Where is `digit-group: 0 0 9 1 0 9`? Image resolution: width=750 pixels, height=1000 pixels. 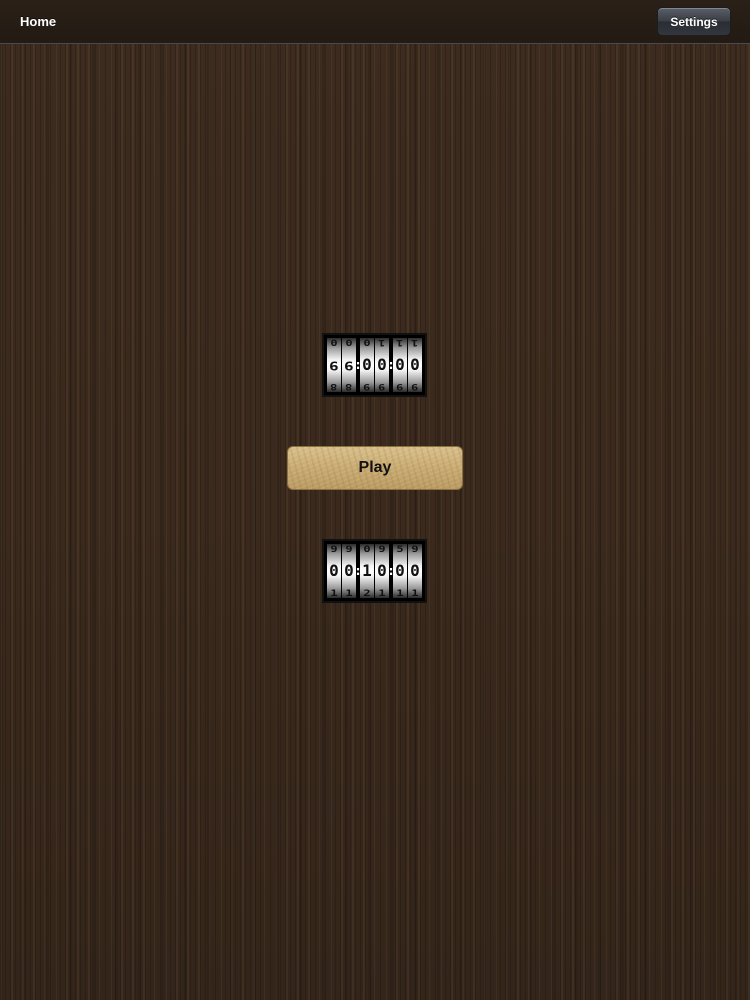 digit-group: 0 0 9 1 0 9 is located at coordinates (374, 365).